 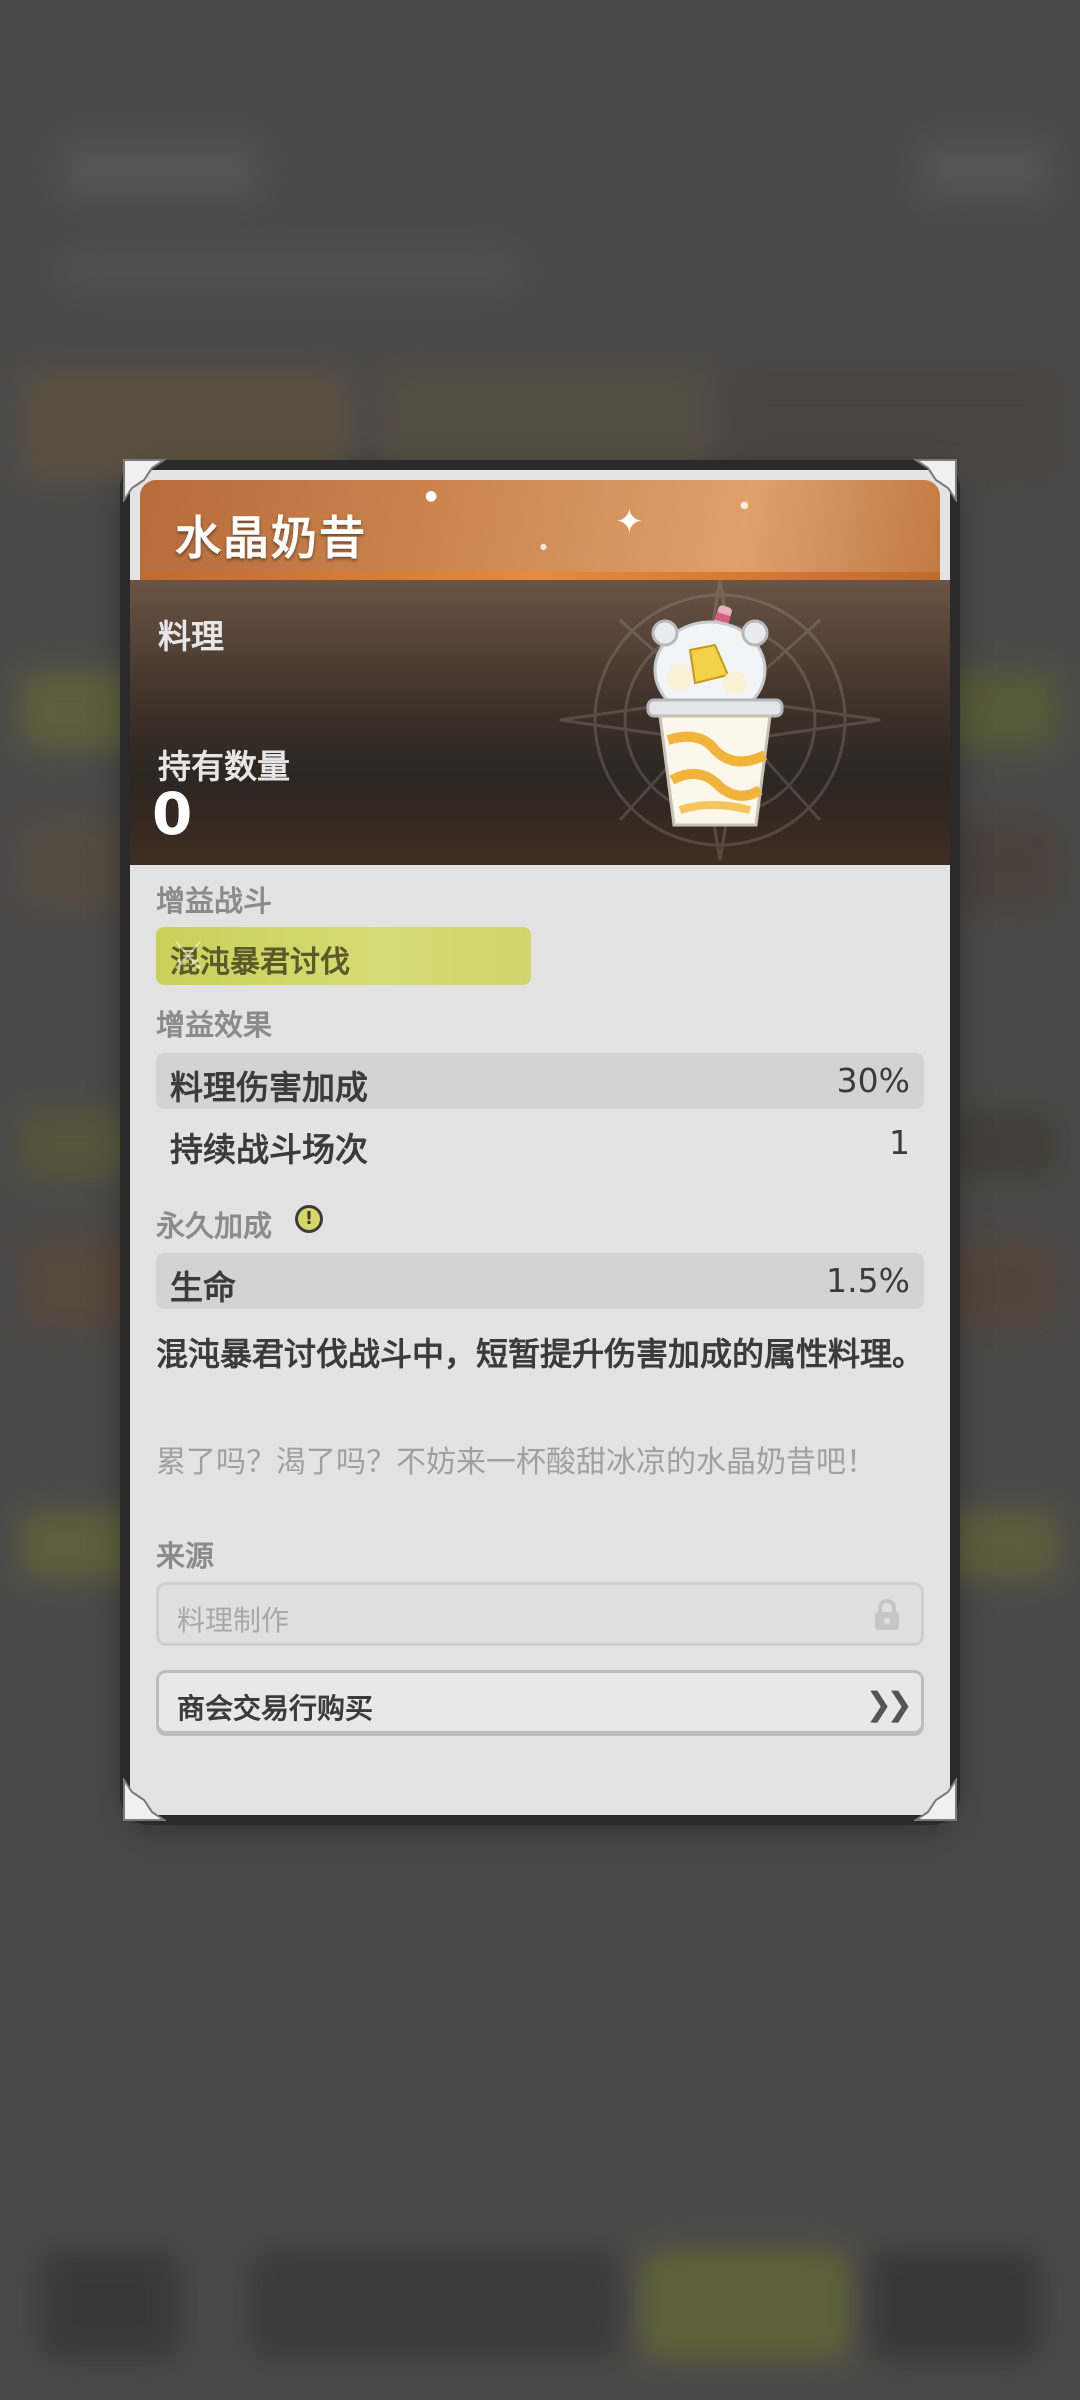 What do you see at coordinates (275, 1708) in the screenshot?
I see `source-trading-house-label: 商会交易行购买` at bounding box center [275, 1708].